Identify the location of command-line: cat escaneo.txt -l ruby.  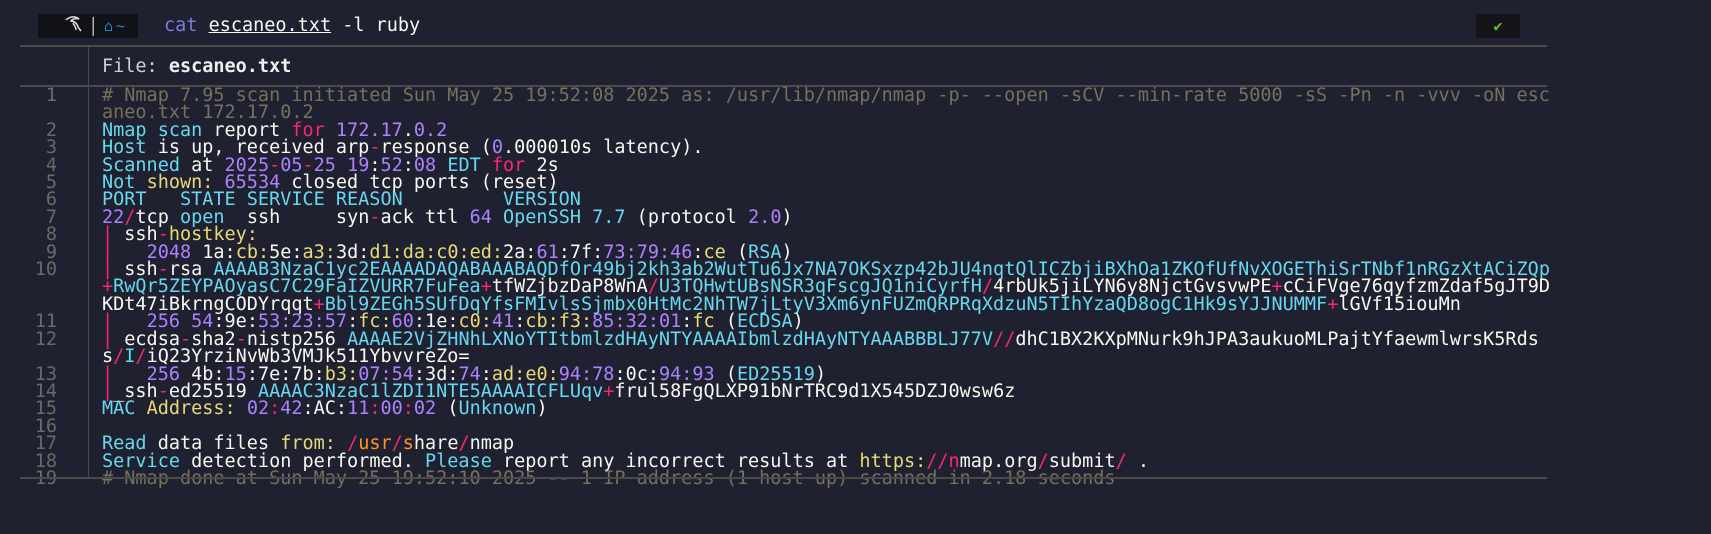
(292, 26).